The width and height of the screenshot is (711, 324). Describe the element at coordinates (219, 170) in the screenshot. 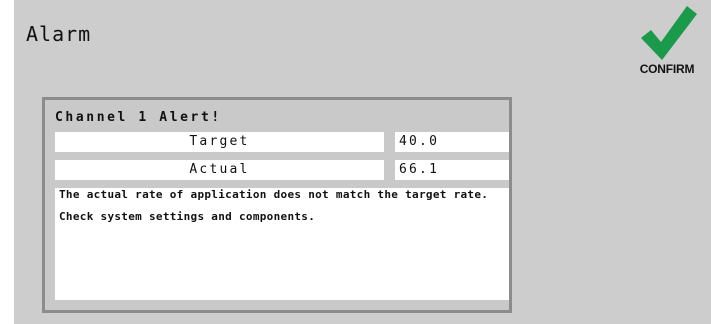

I see `actual-label: Actual` at that location.